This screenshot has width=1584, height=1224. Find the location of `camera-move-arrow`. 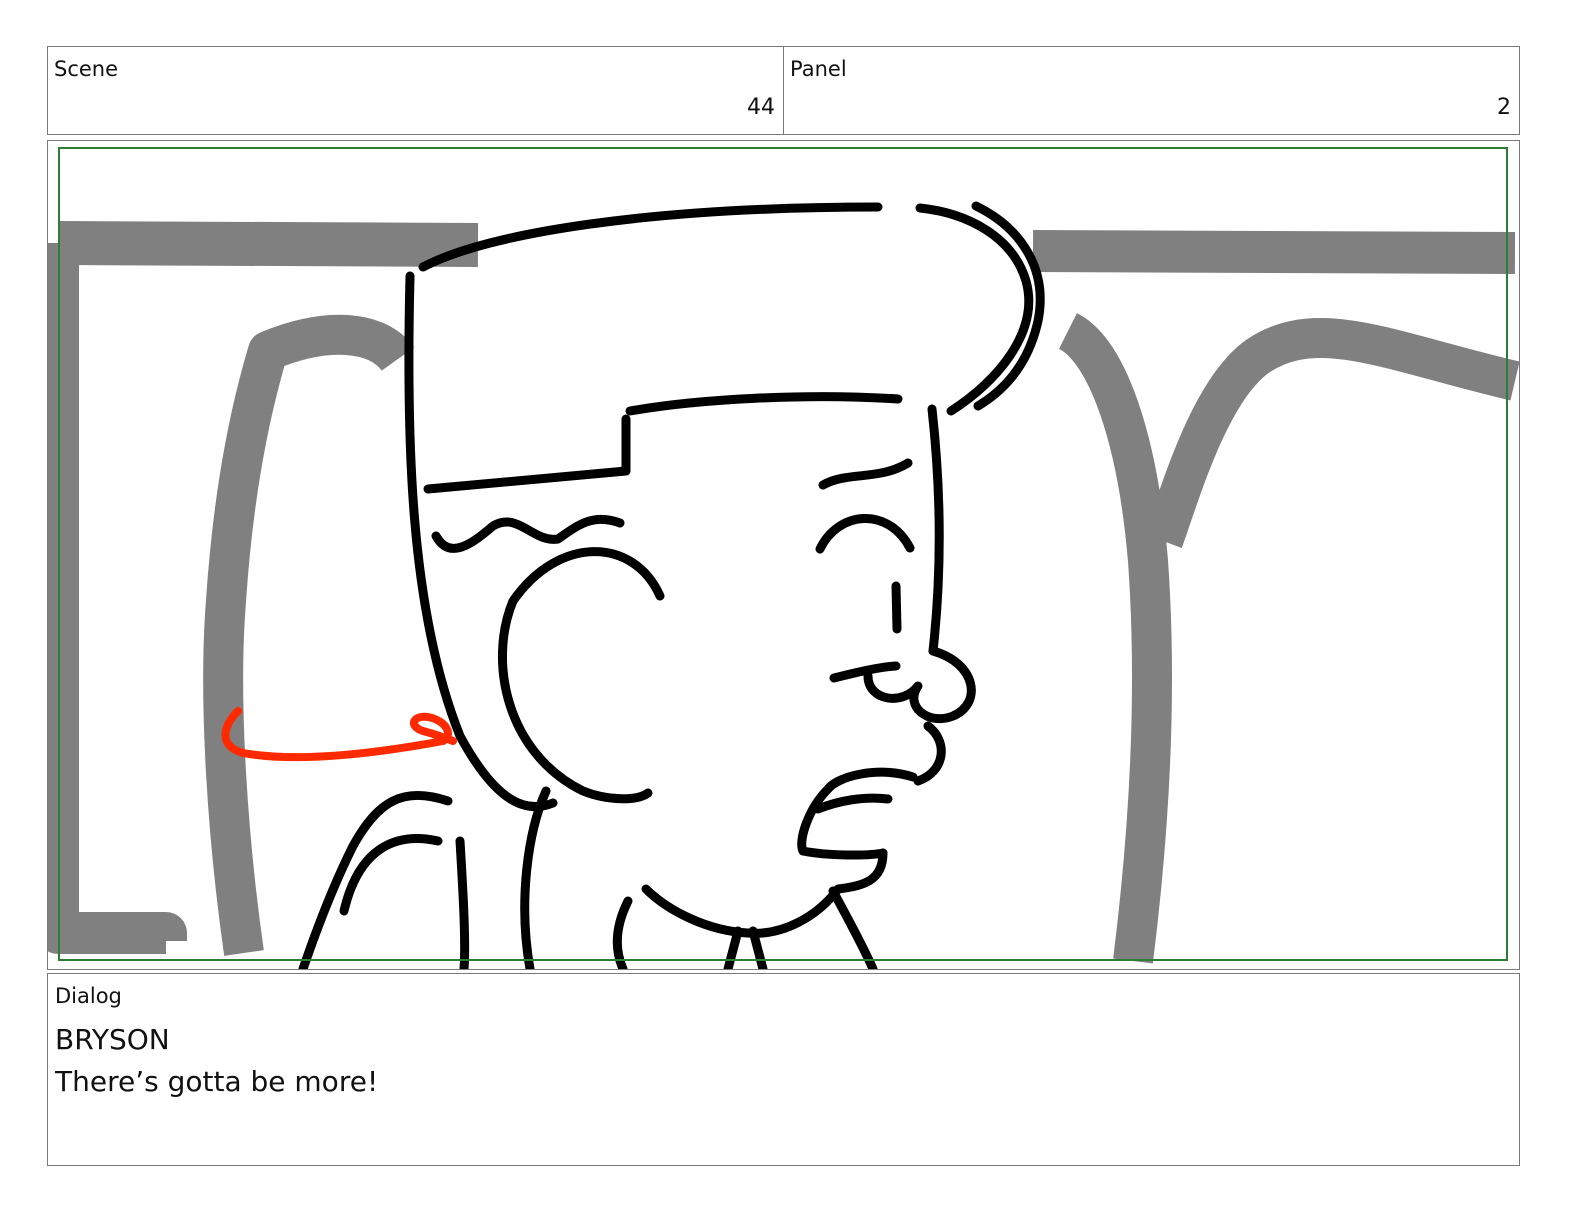

camera-move-arrow is located at coordinates (339, 734).